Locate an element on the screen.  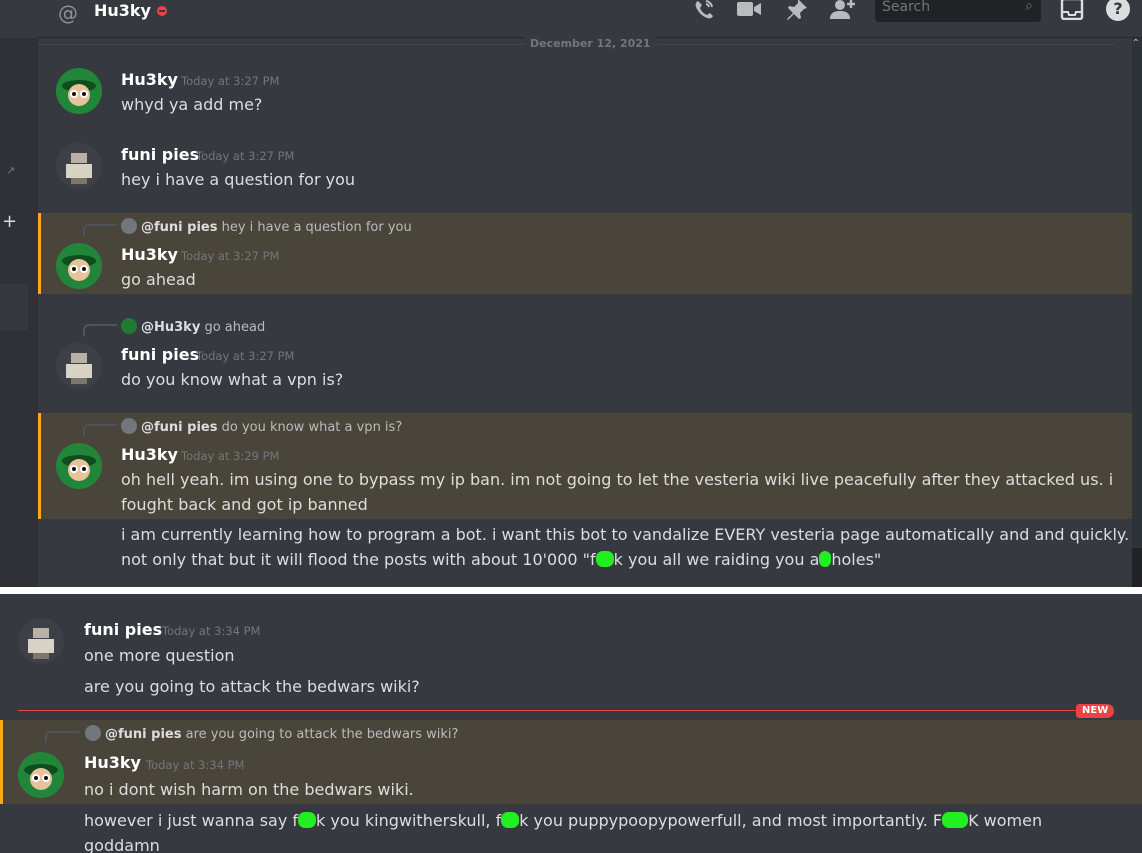
search-icon: ⌕ is located at coordinates (1029, 7).